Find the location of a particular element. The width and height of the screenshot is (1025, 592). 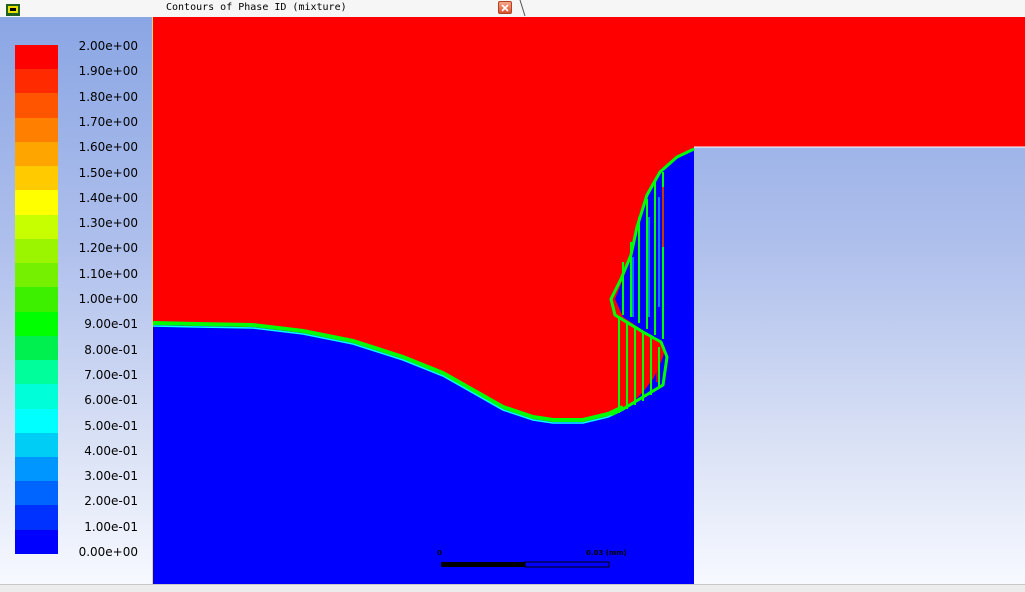

scale-bar-end-label: 0.03 (mm) is located at coordinates (606, 553).